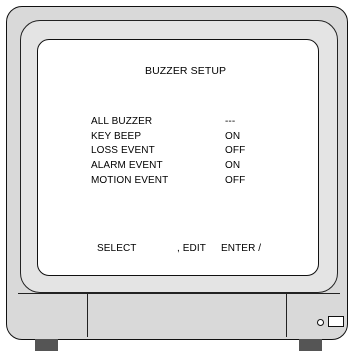  What do you see at coordinates (186, 71) in the screenshot?
I see `menu-title: BUZZER SETUP` at bounding box center [186, 71].